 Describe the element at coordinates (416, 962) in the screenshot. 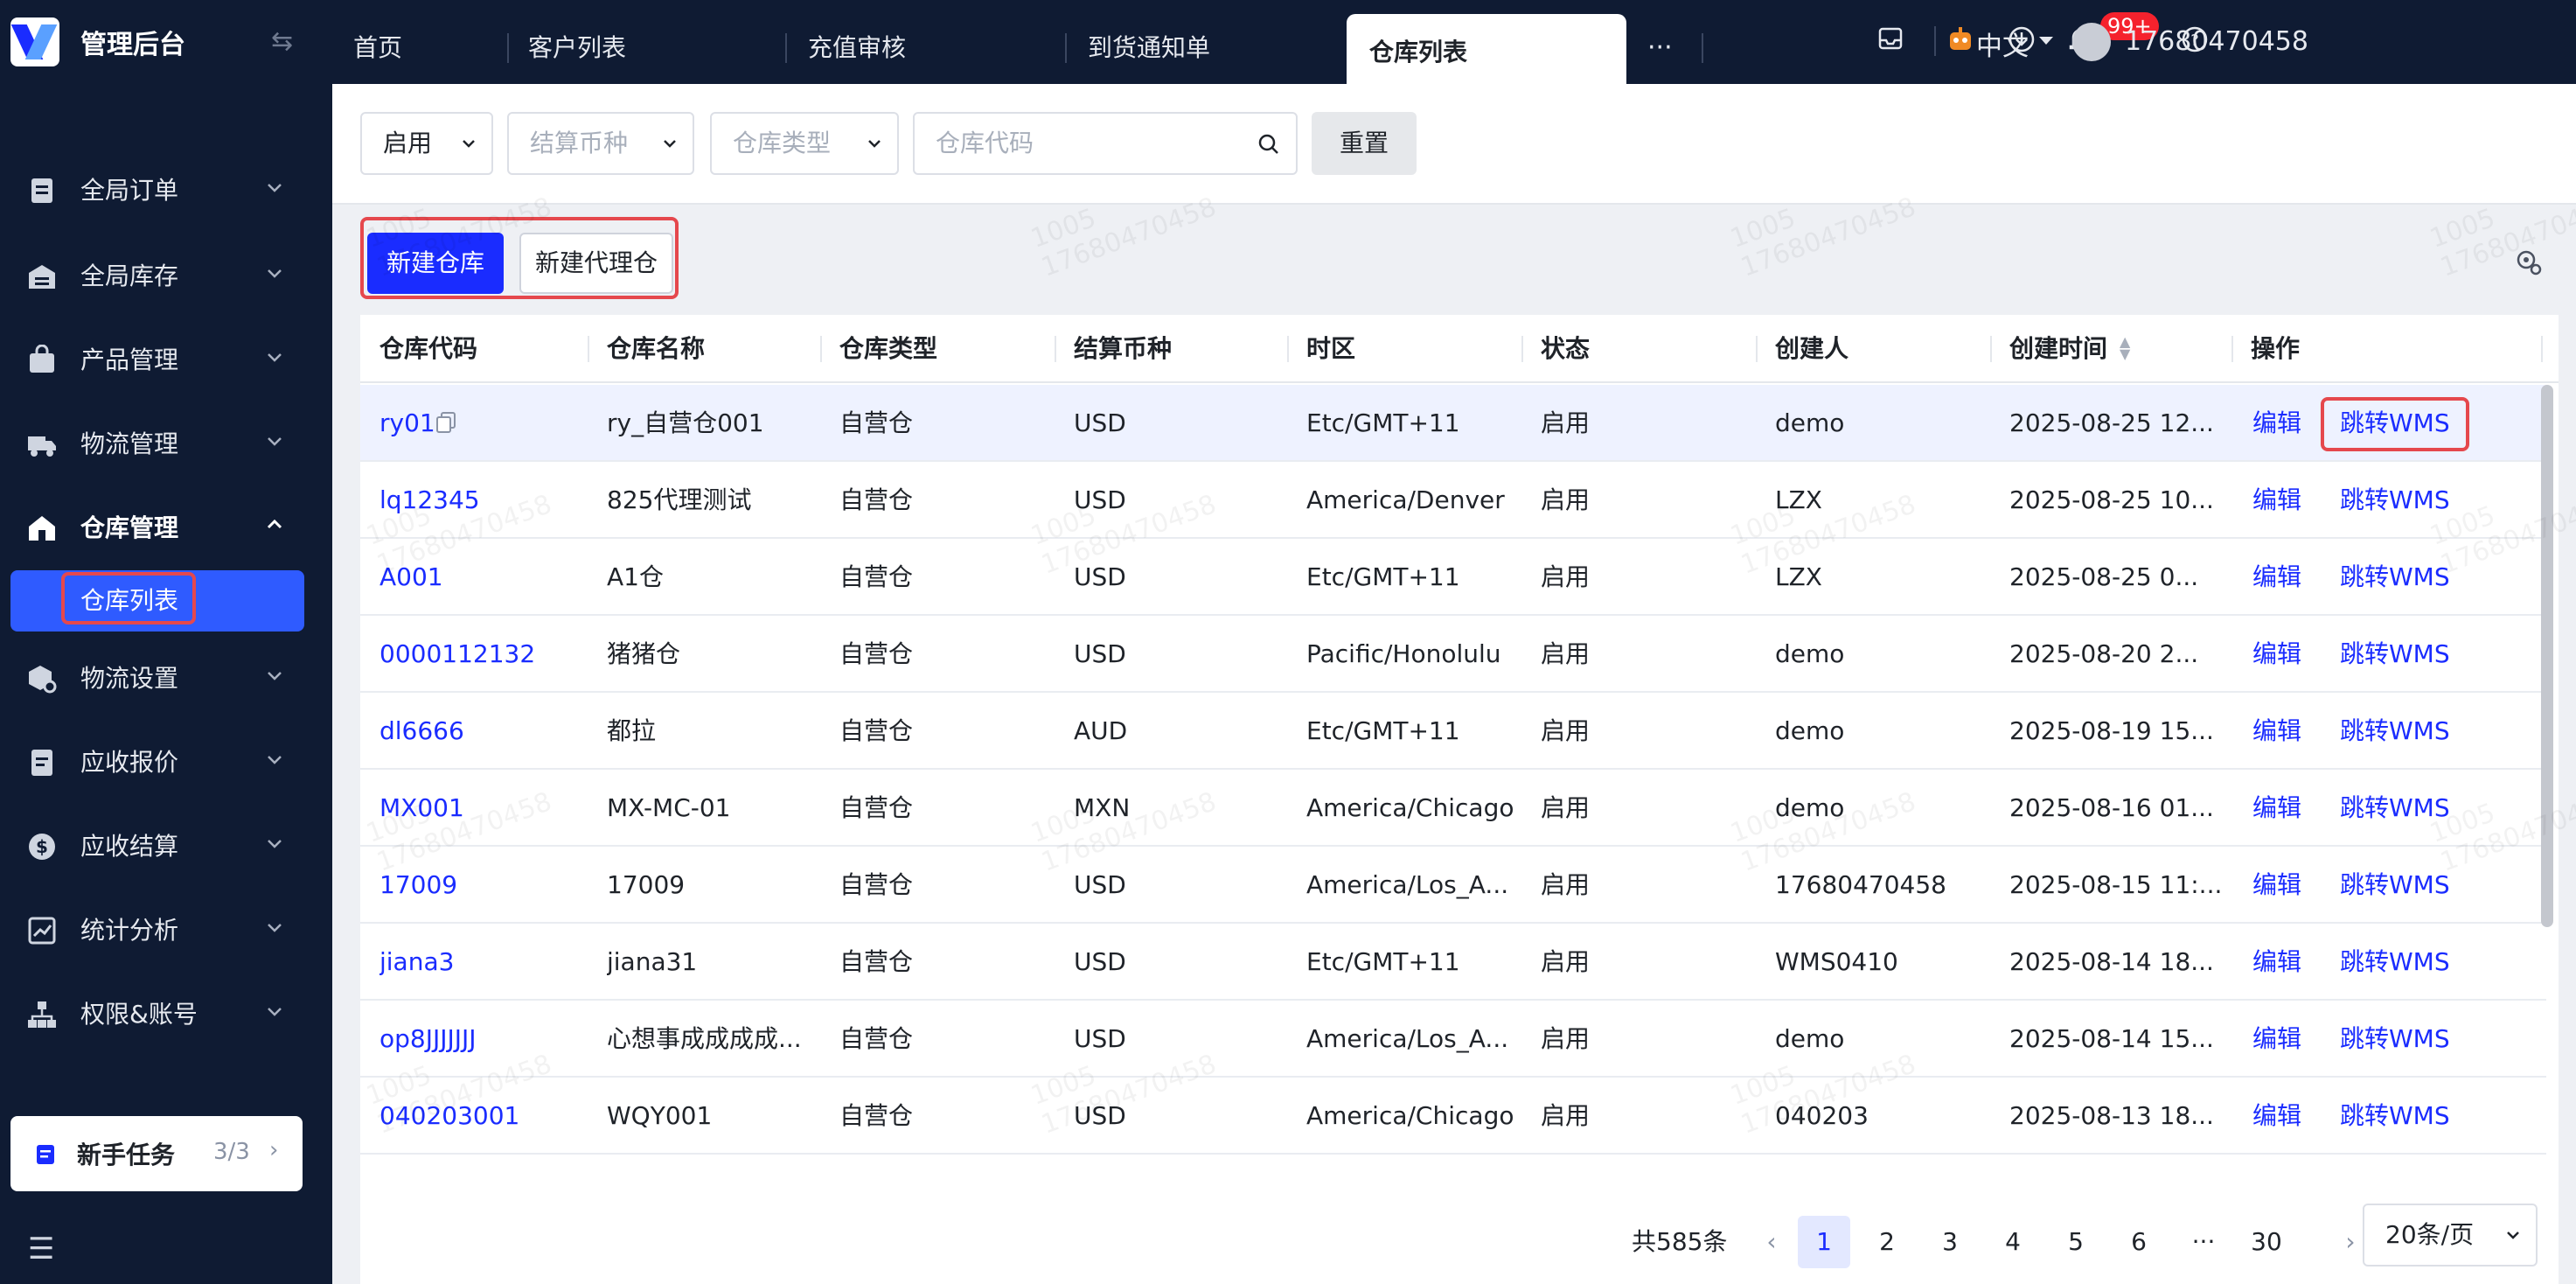

I see `warehouse-code-link: jiana3` at that location.